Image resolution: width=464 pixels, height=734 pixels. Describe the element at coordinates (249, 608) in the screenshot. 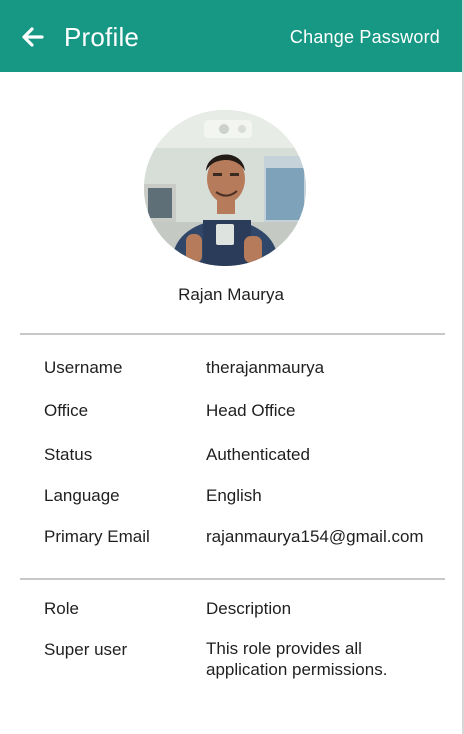

I see `description-column-header: Description` at that location.